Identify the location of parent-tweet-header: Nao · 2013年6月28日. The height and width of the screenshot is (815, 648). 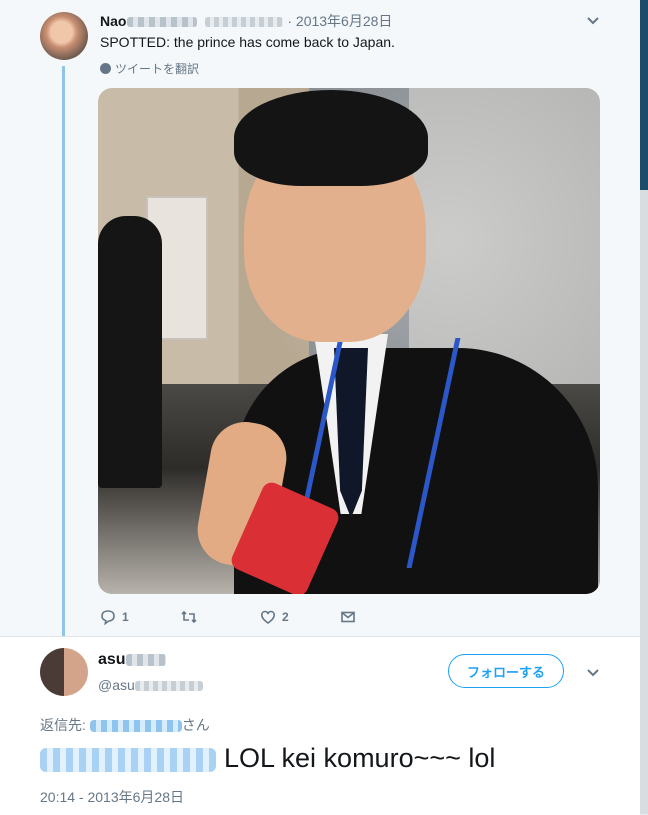
(246, 21).